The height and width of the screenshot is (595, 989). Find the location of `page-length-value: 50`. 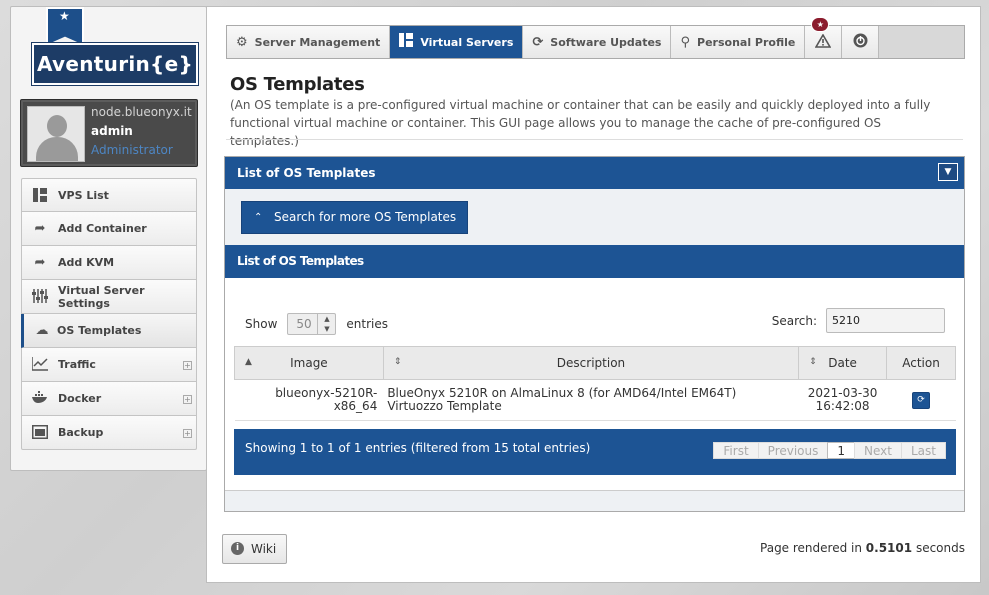

page-length-value: 50 is located at coordinates (304, 324).